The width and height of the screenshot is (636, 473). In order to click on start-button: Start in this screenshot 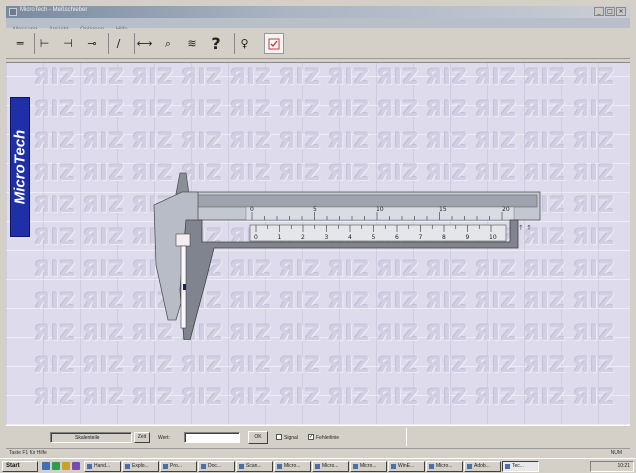, I will do `click(20, 466)`.